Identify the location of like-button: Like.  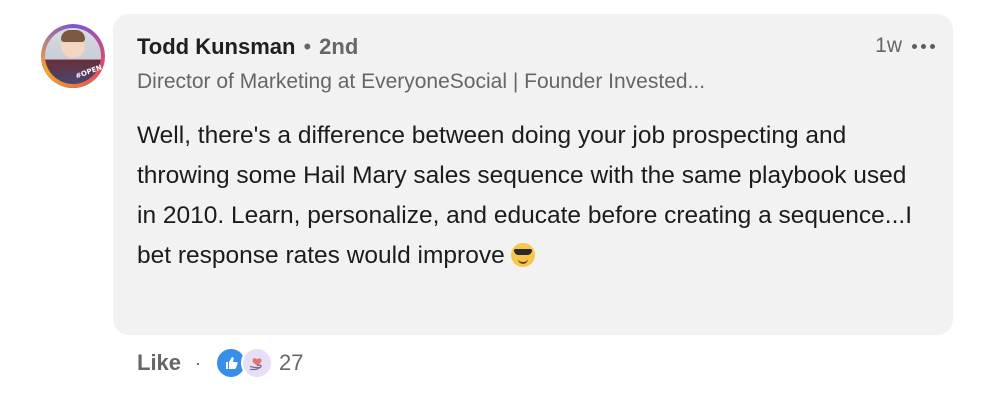
(159, 363).